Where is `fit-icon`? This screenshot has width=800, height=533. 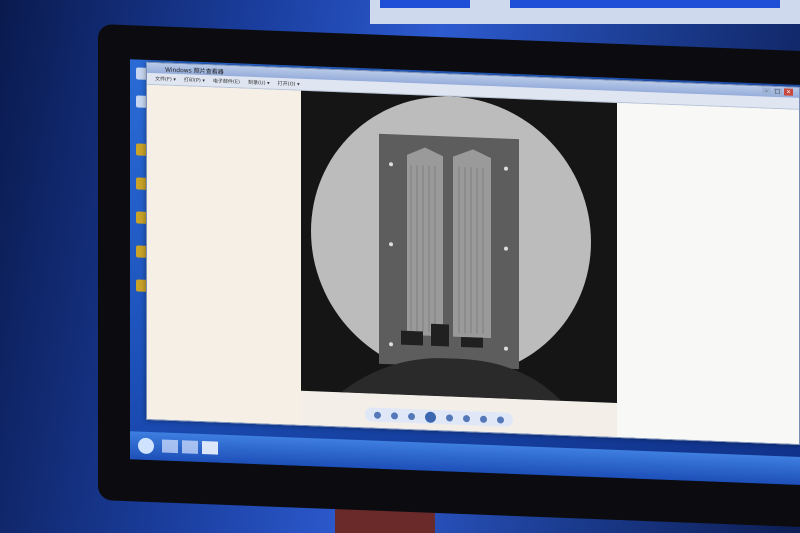
fit-icon is located at coordinates (394, 415).